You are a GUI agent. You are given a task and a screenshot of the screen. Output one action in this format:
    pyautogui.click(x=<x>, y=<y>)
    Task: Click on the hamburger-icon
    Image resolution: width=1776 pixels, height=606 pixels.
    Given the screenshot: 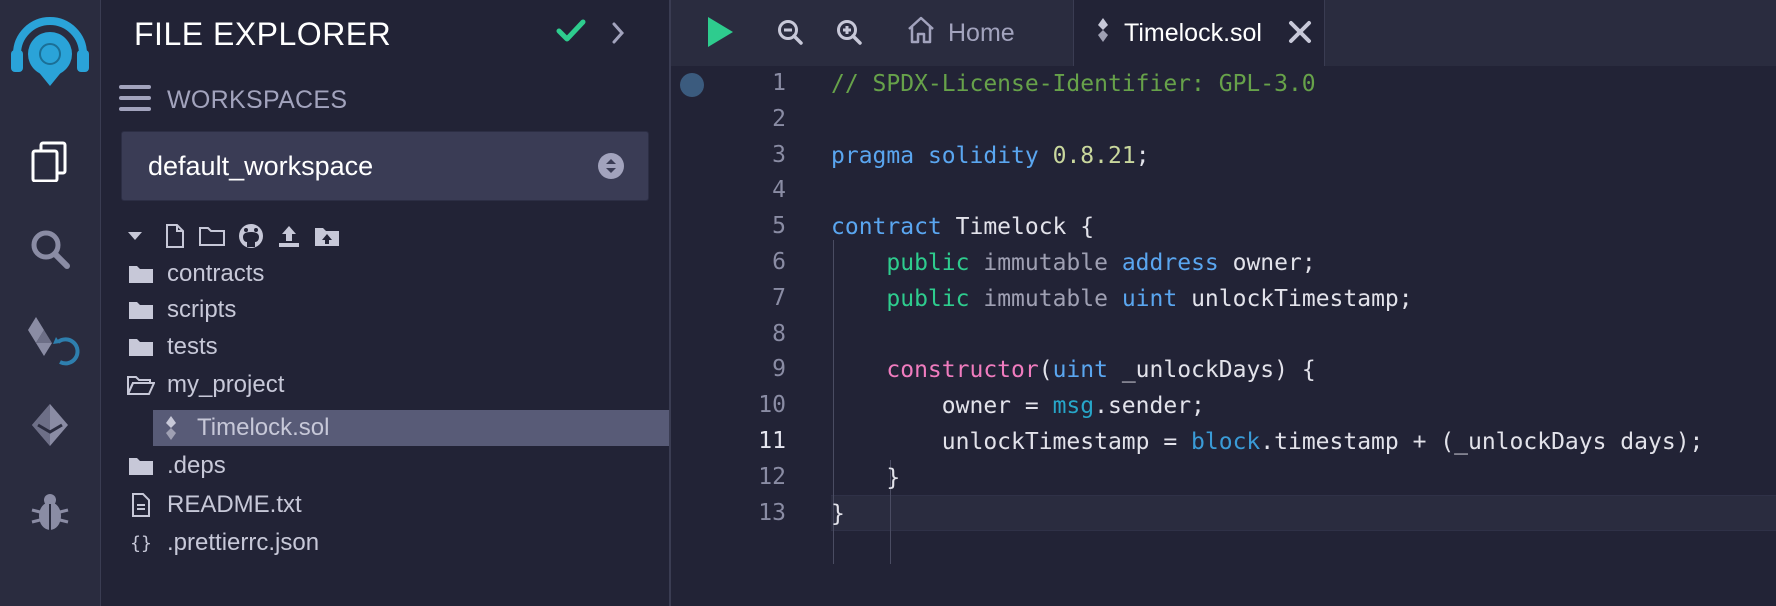 What is the action you would take?
    pyautogui.click(x=135, y=100)
    